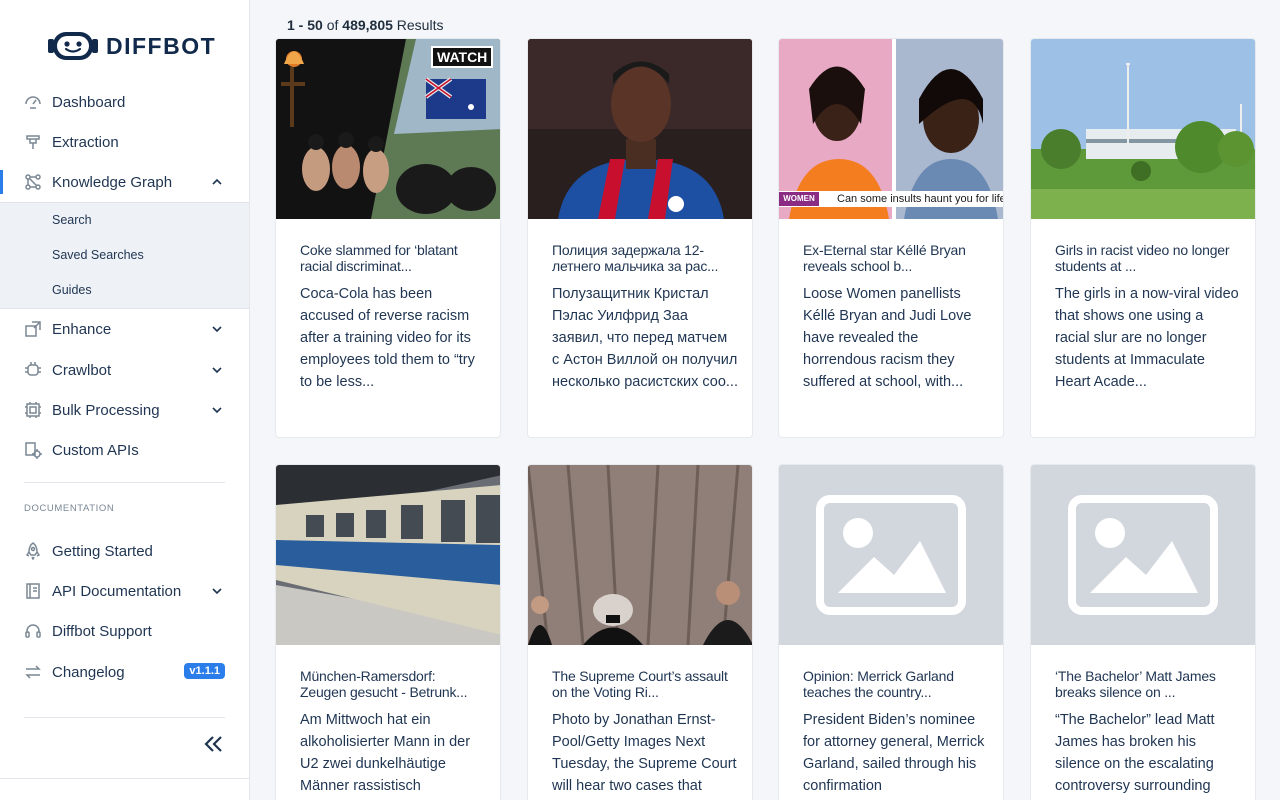 The width and height of the screenshot is (1280, 800). What do you see at coordinates (82, 370) in the screenshot?
I see `sidebar-item-label: Crawlbot` at bounding box center [82, 370].